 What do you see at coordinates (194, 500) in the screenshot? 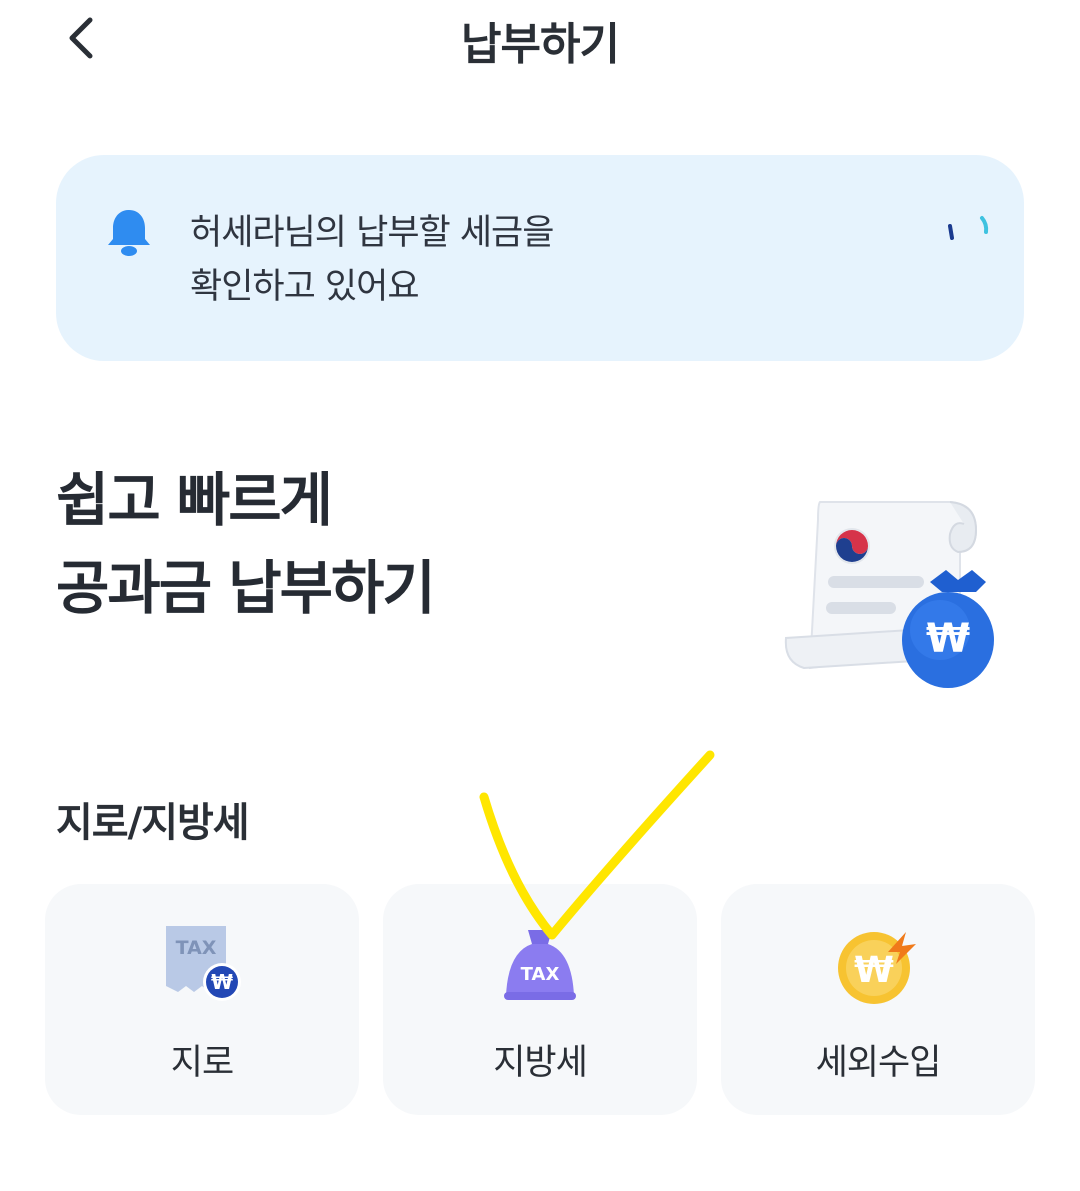
I see `hero-line-1: 쉽고 빠르게` at bounding box center [194, 500].